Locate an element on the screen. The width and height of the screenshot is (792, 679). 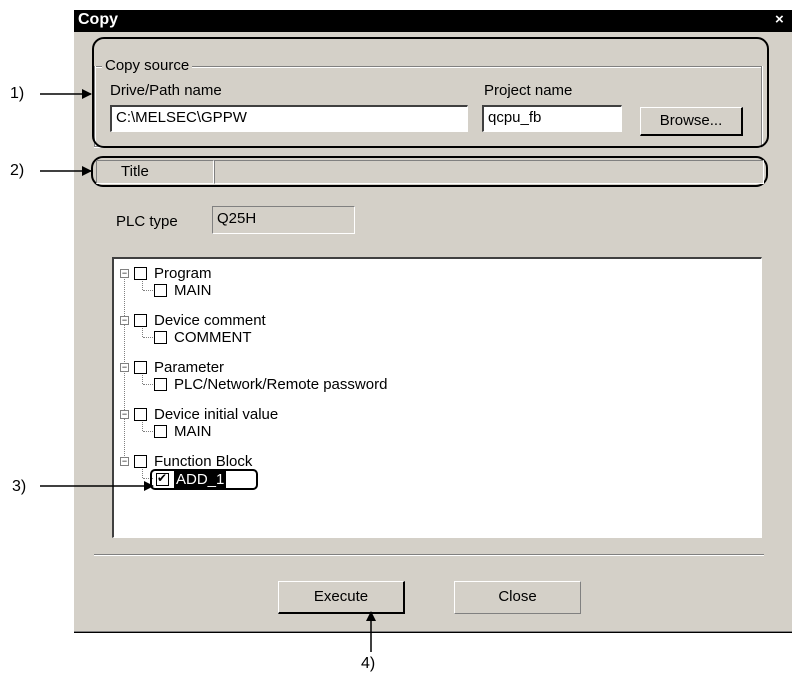
tree-node-program: Program is located at coordinates (183, 274).